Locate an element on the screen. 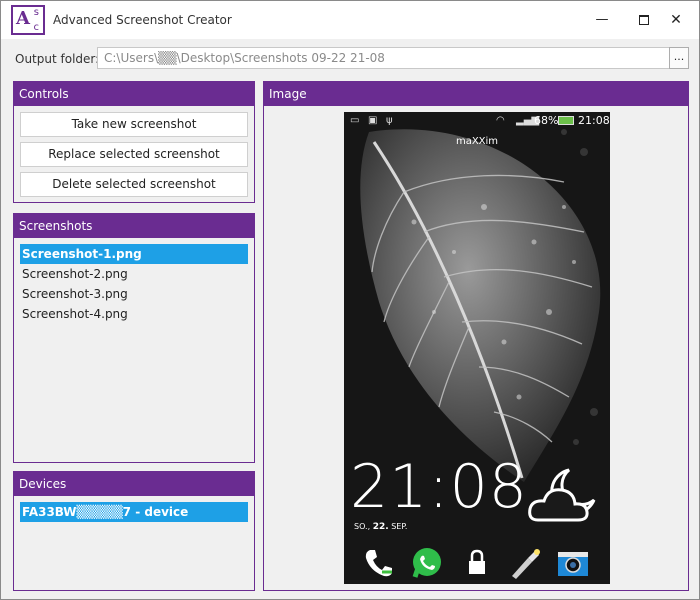 This screenshot has width=700, height=600. devices-group: Devices FA33BW▒▒▒▒▒7 - device is located at coordinates (134, 531).